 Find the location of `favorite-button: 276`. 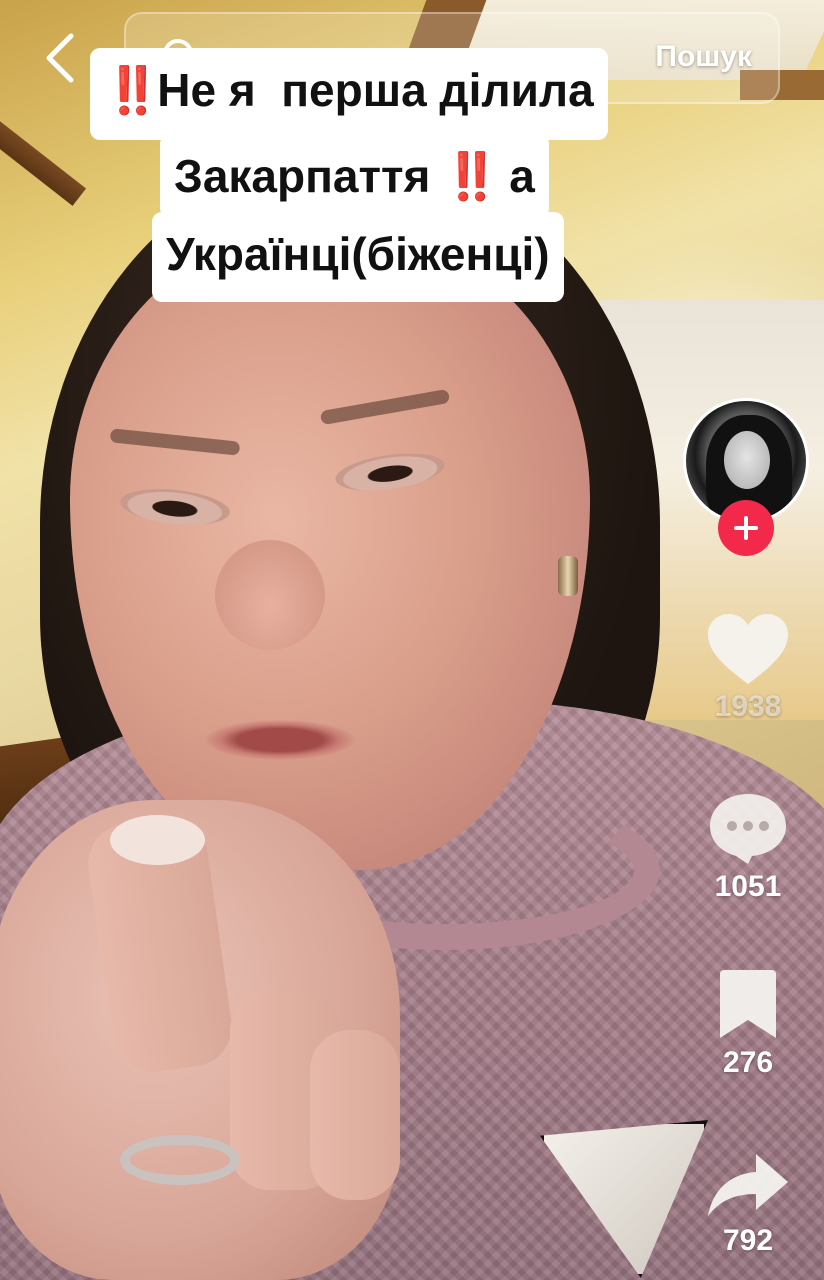

favorite-button: 276 is located at coordinates (748, 1024).